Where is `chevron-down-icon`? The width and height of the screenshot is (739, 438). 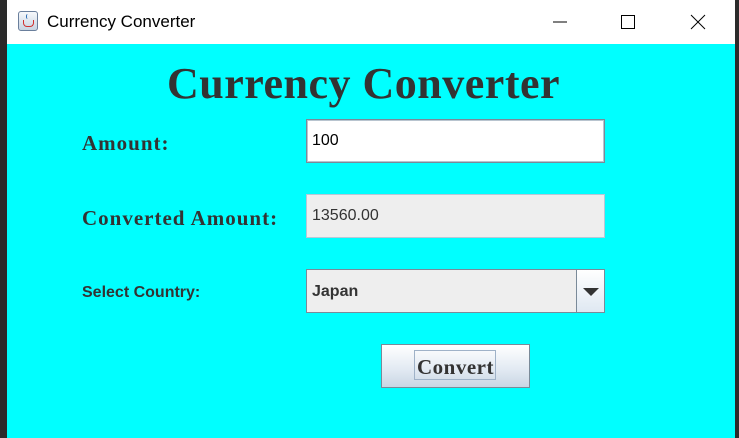
chevron-down-icon is located at coordinates (590, 291).